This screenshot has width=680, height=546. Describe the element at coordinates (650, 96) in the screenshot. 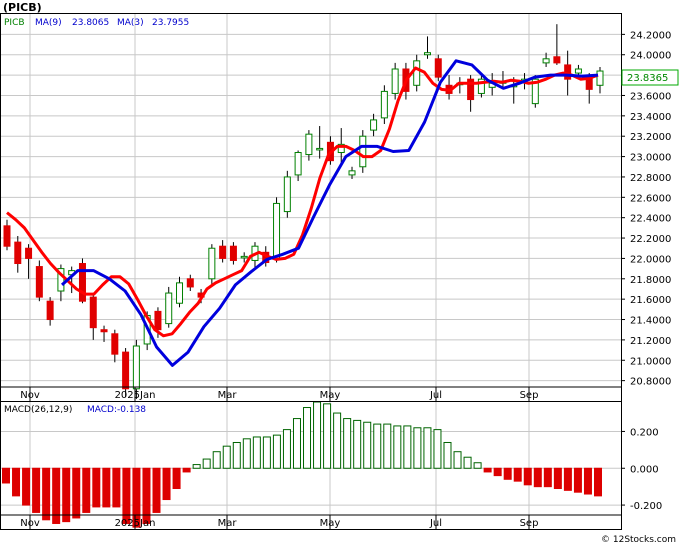

I see `price-y-tick-label: 23.6000` at that location.